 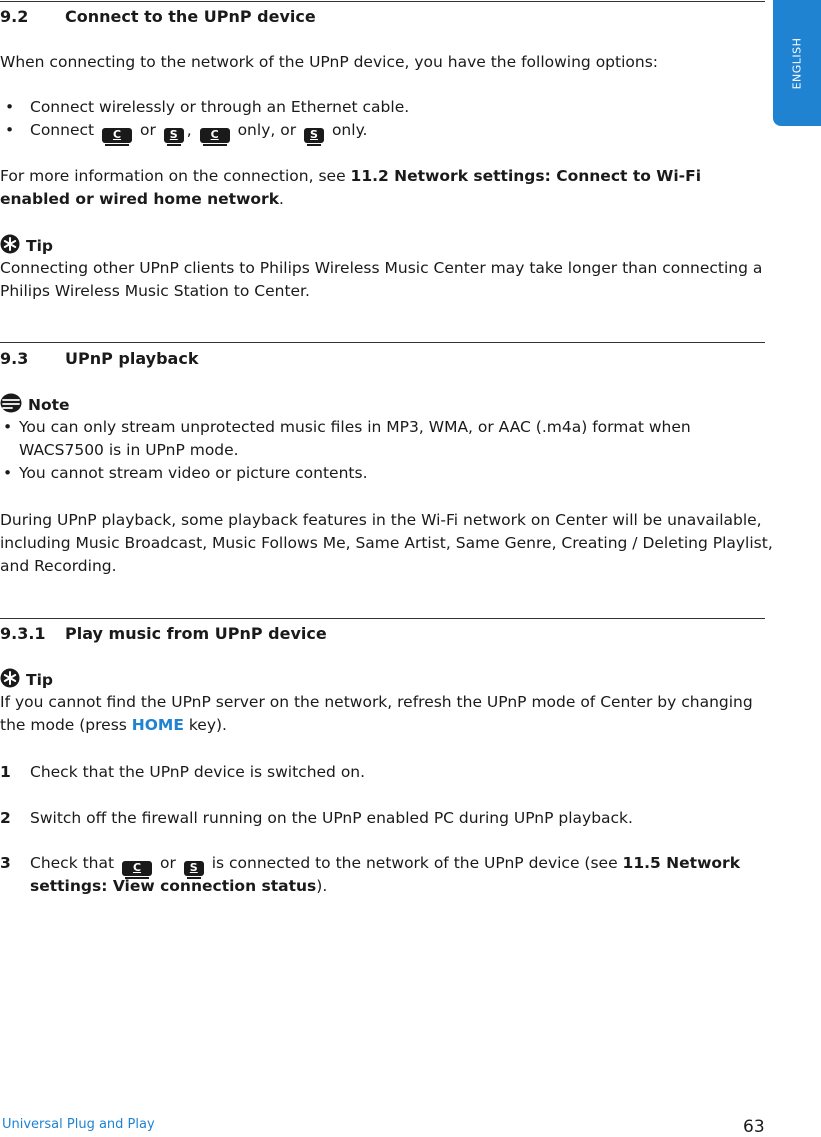 I want to click on paragraph-line: and Recording., so click(x=58, y=566).